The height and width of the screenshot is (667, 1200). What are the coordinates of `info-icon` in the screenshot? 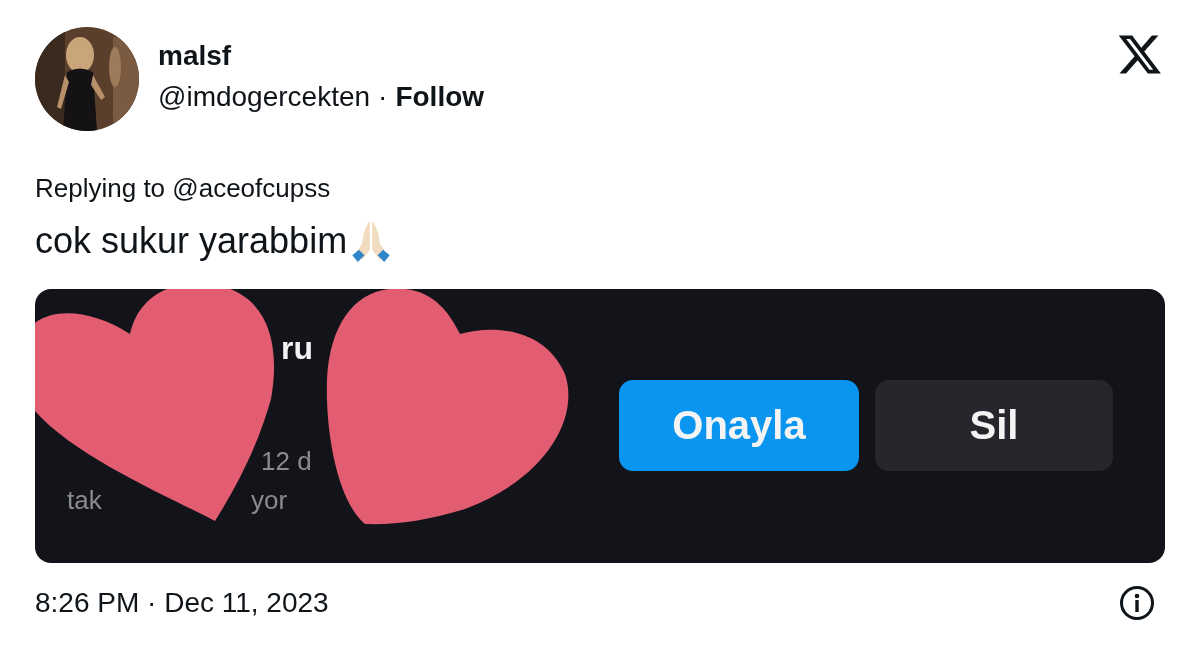 It's located at (1137, 603).